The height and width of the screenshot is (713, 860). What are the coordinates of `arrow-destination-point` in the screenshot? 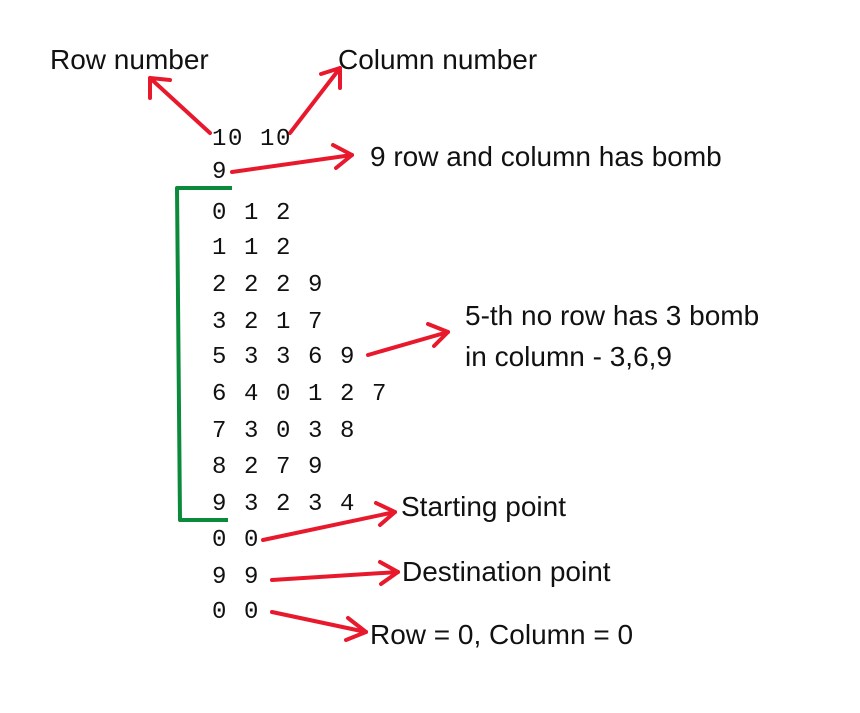 It's located at (335, 573).